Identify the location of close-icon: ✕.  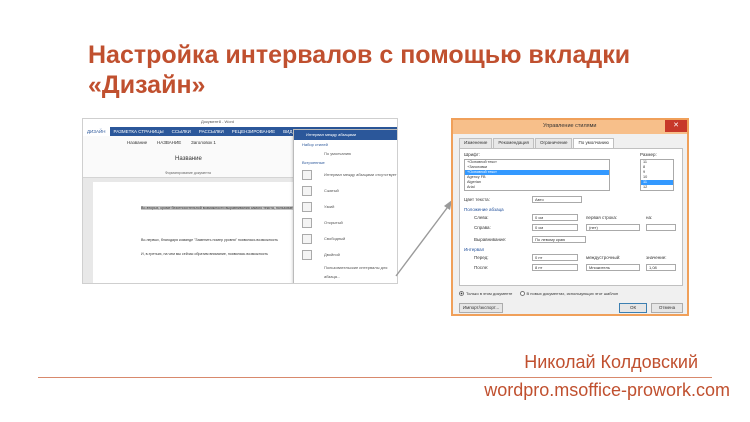
(676, 126).